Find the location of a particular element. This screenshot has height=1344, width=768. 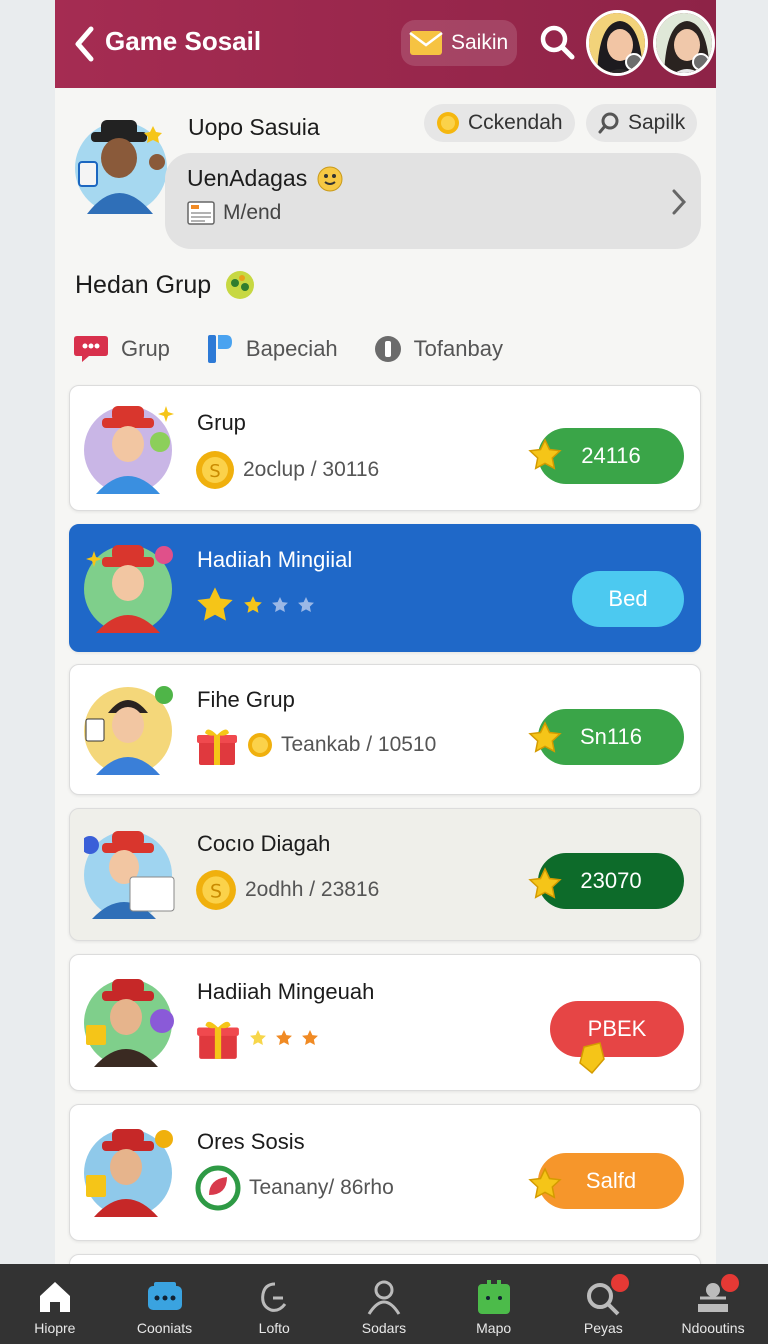

mail-button: Saikin is located at coordinates (459, 43).